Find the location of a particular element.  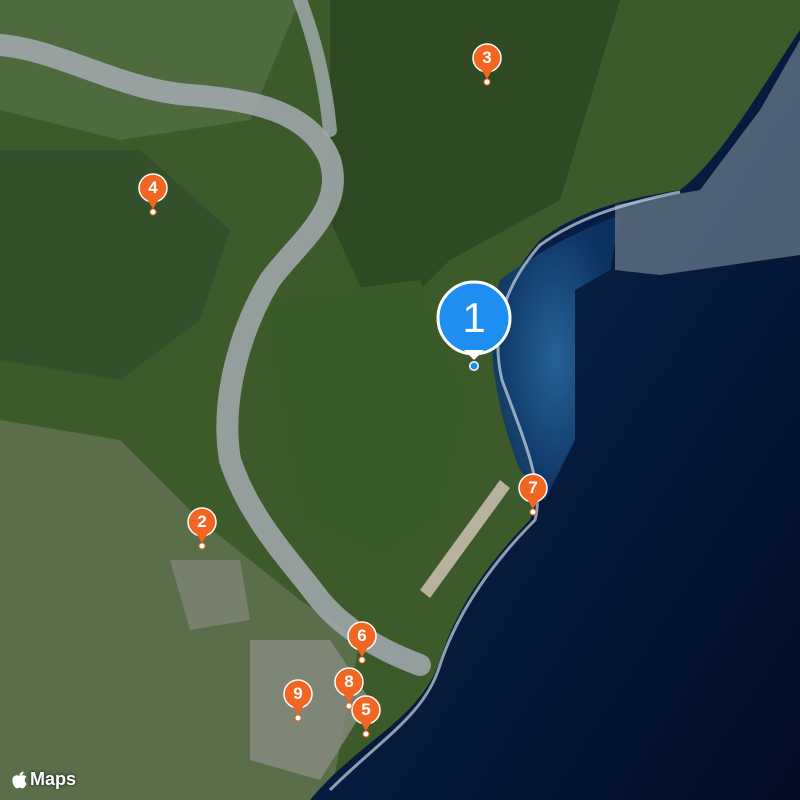

marker-label: 8 is located at coordinates (349, 681).